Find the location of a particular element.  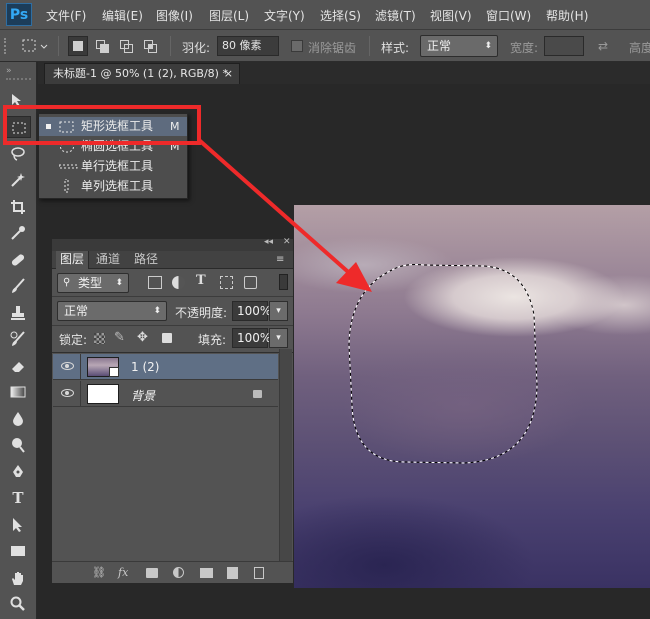

annotation-arrow is located at coordinates (284, 215).